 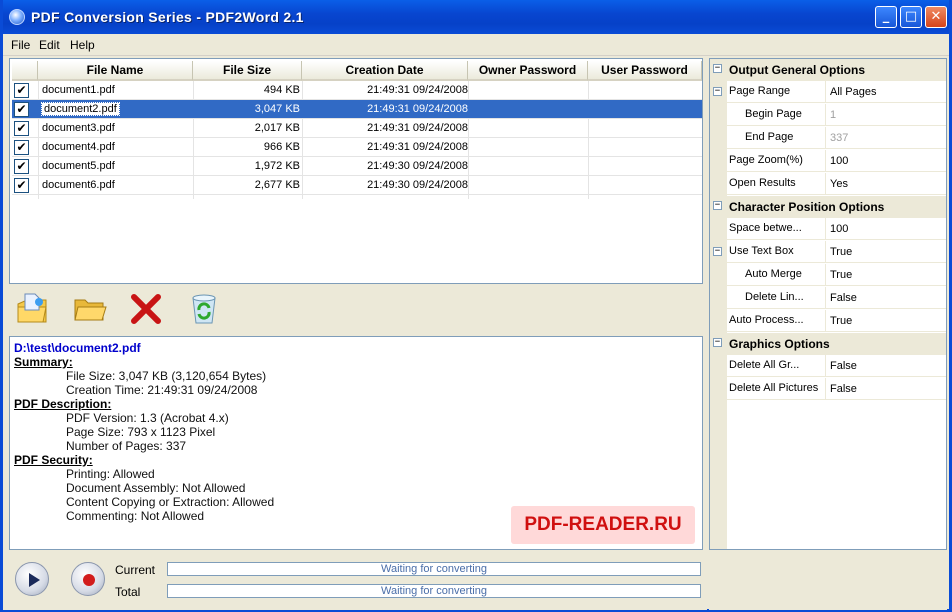 I want to click on prop-auto-process: Auto Process... True, so click(x=836, y=321).